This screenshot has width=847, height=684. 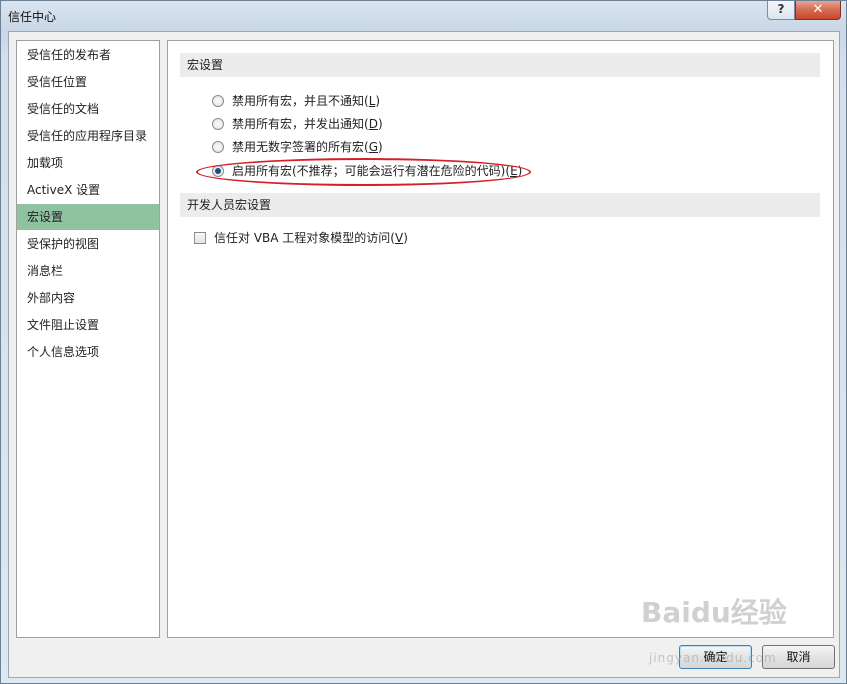 What do you see at coordinates (307, 124) in the screenshot?
I see `radio-label: 禁用所有宏，并发出通知(D)` at bounding box center [307, 124].